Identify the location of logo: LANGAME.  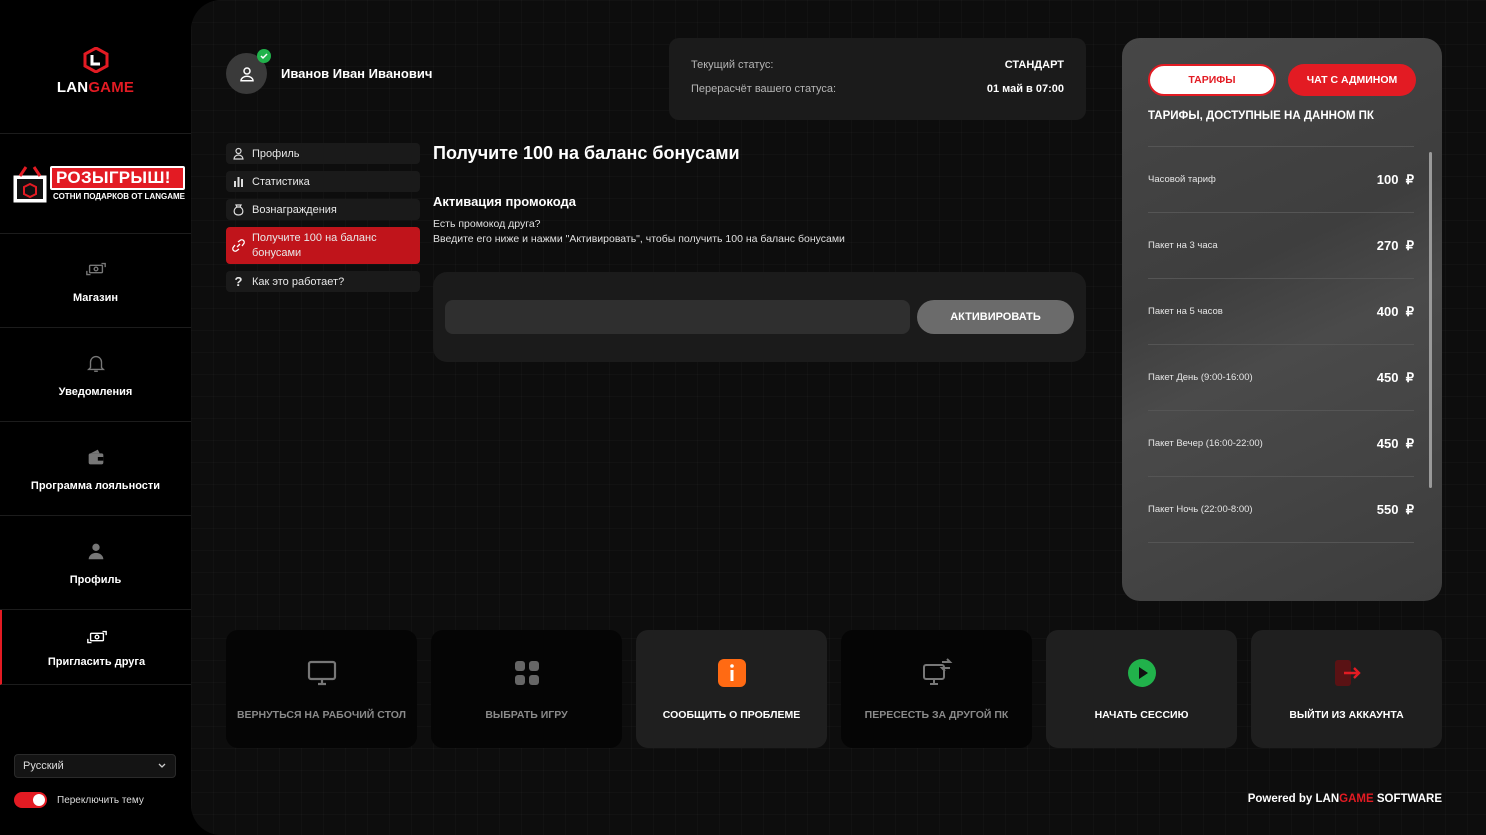
(95, 67).